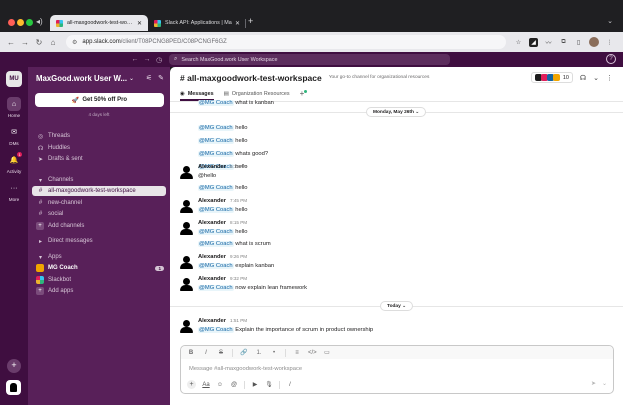  Describe the element at coordinates (74, 42) in the screenshot. I see `site-info-icon: ⚙` at that location.